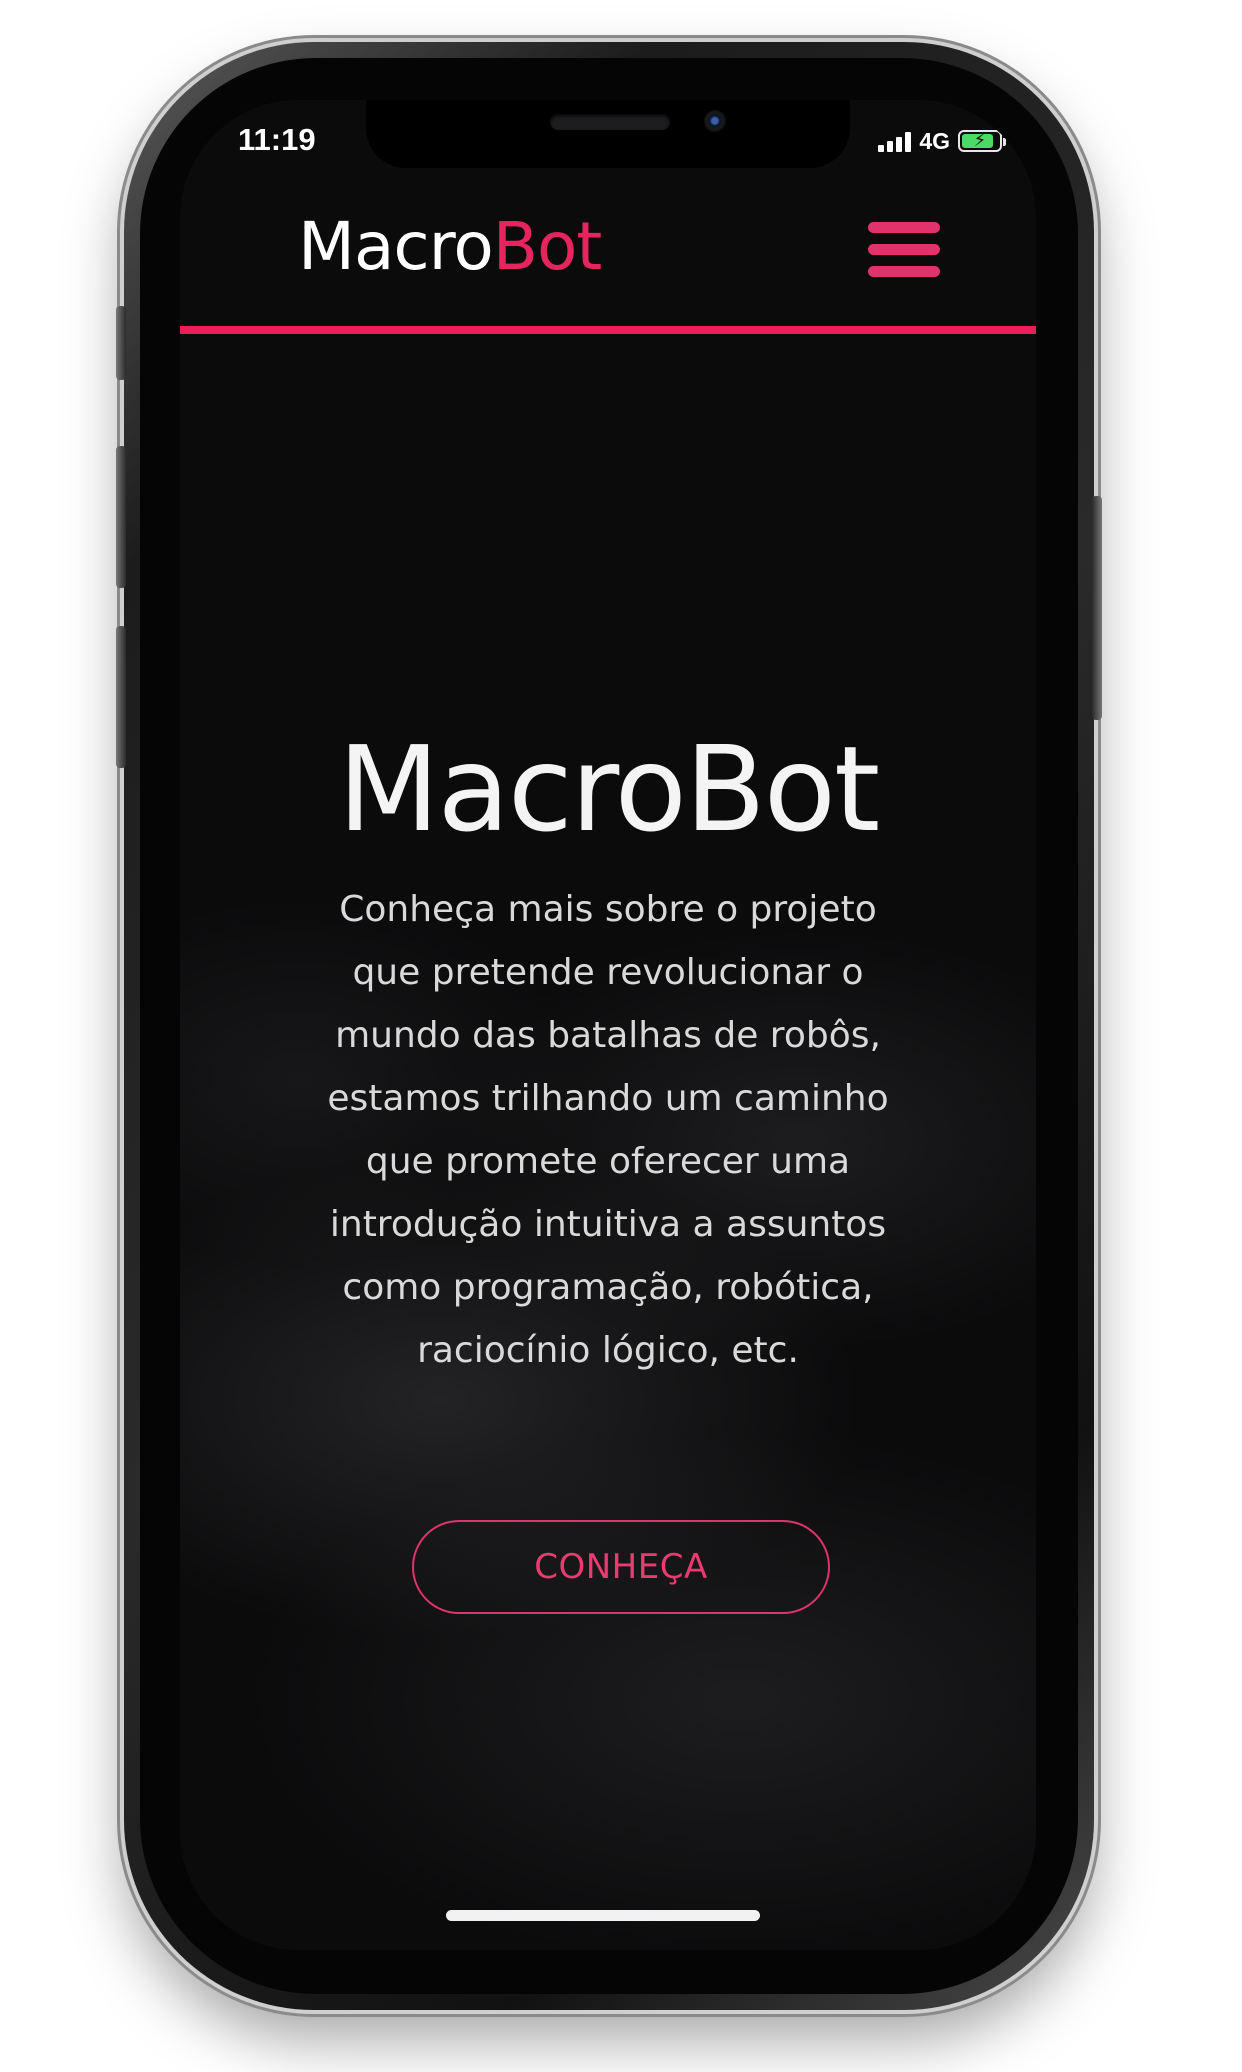  What do you see at coordinates (716, 122) in the screenshot?
I see `front-camera` at bounding box center [716, 122].